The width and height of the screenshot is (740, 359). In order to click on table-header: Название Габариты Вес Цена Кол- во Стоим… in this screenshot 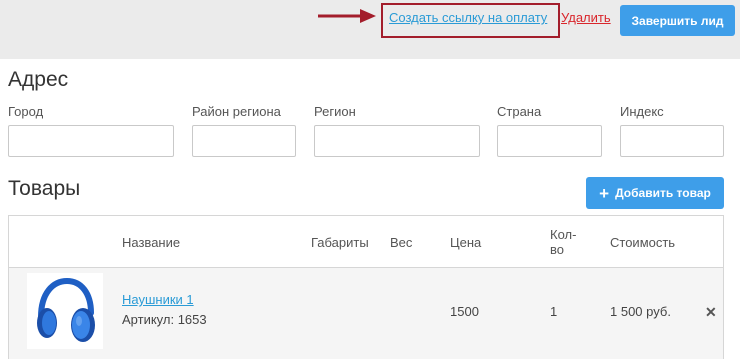, I will do `click(366, 242)`.